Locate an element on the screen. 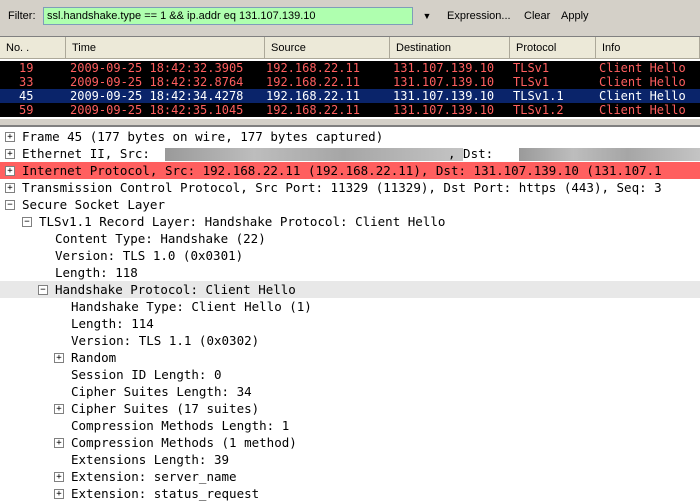 The height and width of the screenshot is (504, 700). tree-item-length: Length: 118 is located at coordinates (350, 272).